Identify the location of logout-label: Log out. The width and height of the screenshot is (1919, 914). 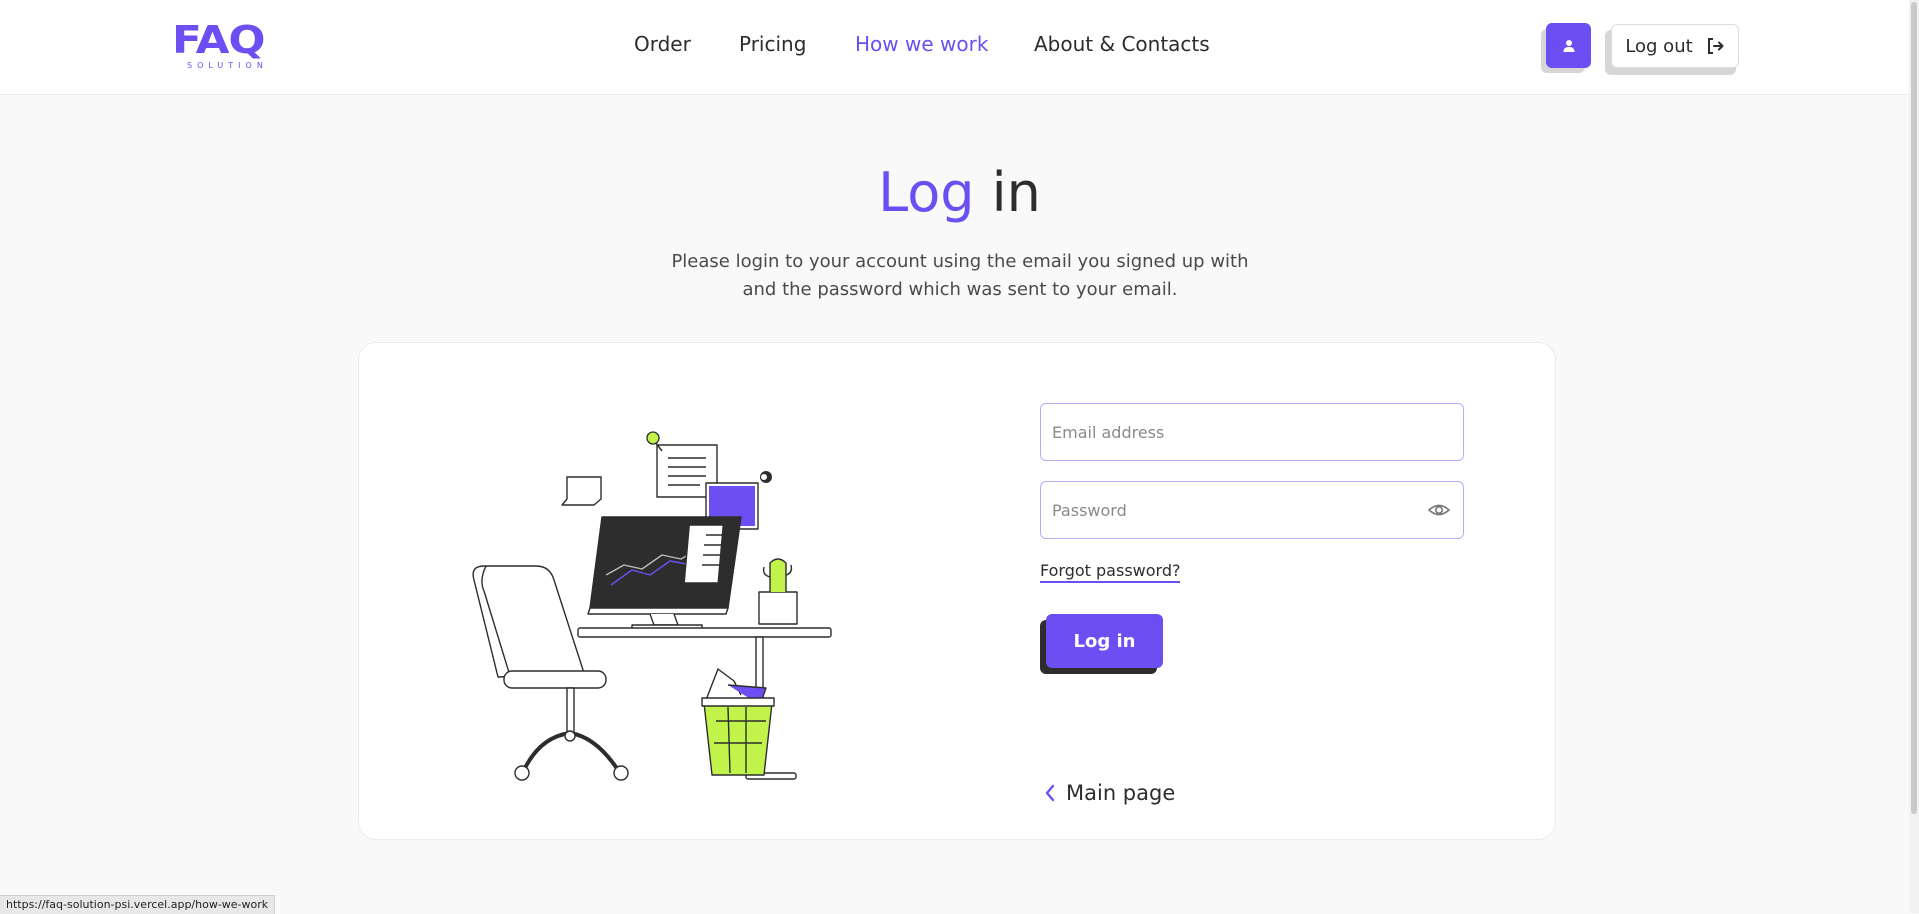
(1659, 46).